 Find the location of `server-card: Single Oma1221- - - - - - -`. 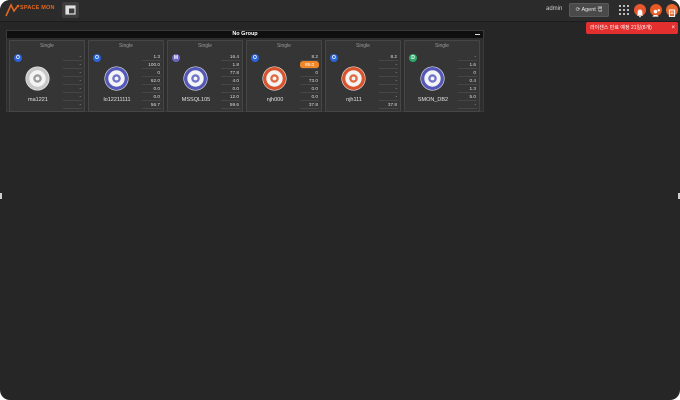

server-card: Single Oma1221- - - - - - - is located at coordinates (47, 76).